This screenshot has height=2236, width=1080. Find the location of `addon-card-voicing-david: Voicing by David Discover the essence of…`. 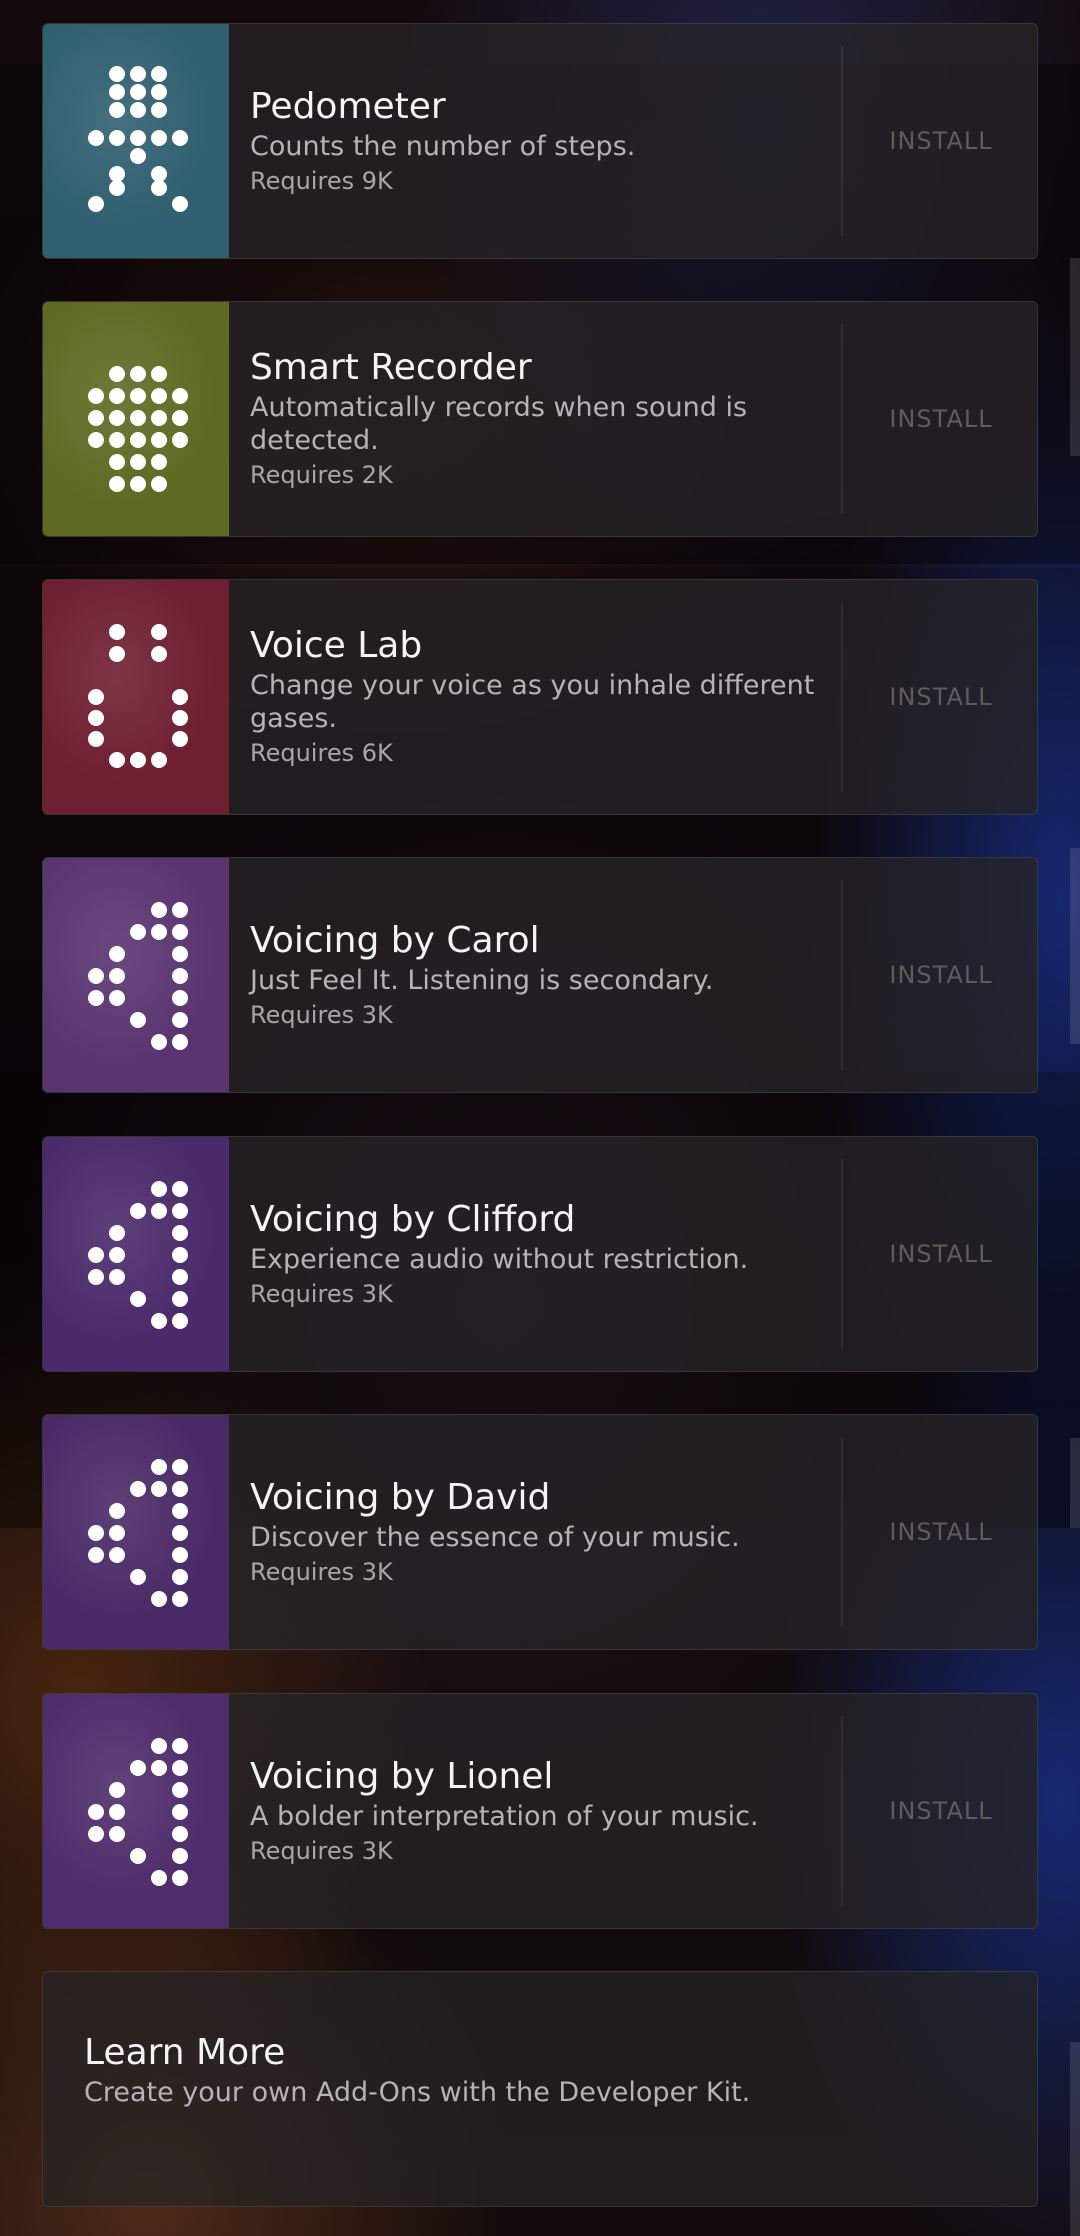

addon-card-voicing-david: Voicing by David Discover the essence of… is located at coordinates (540, 1532).